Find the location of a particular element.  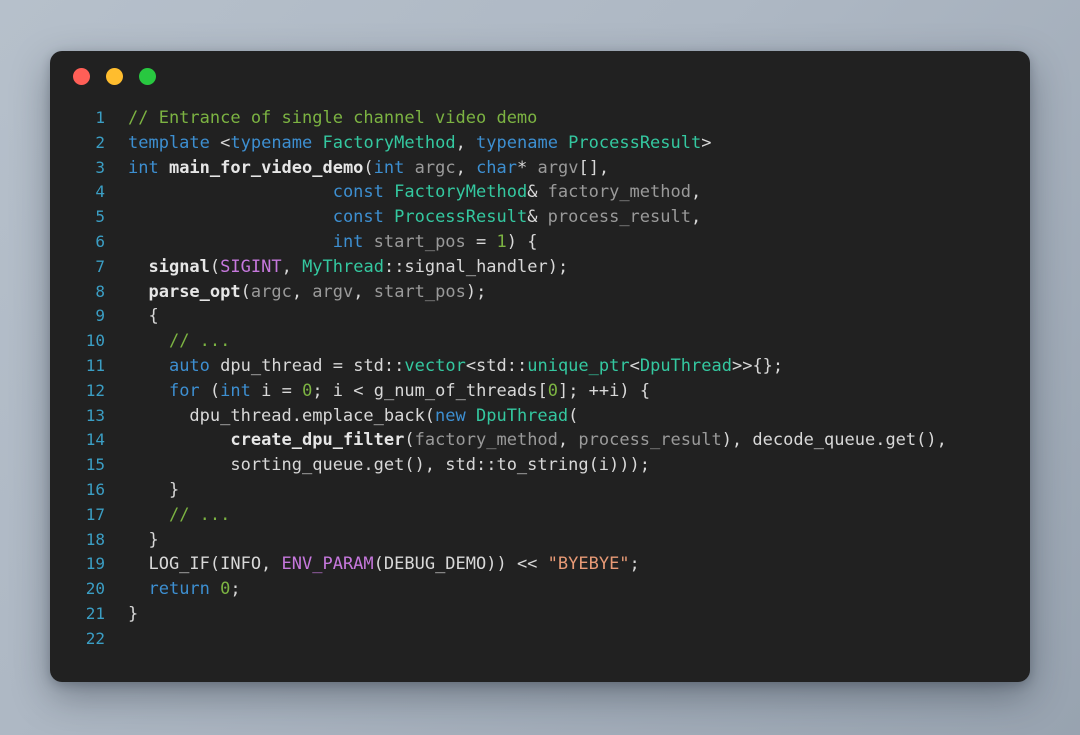

code-token: DpuThread is located at coordinates (685, 365).